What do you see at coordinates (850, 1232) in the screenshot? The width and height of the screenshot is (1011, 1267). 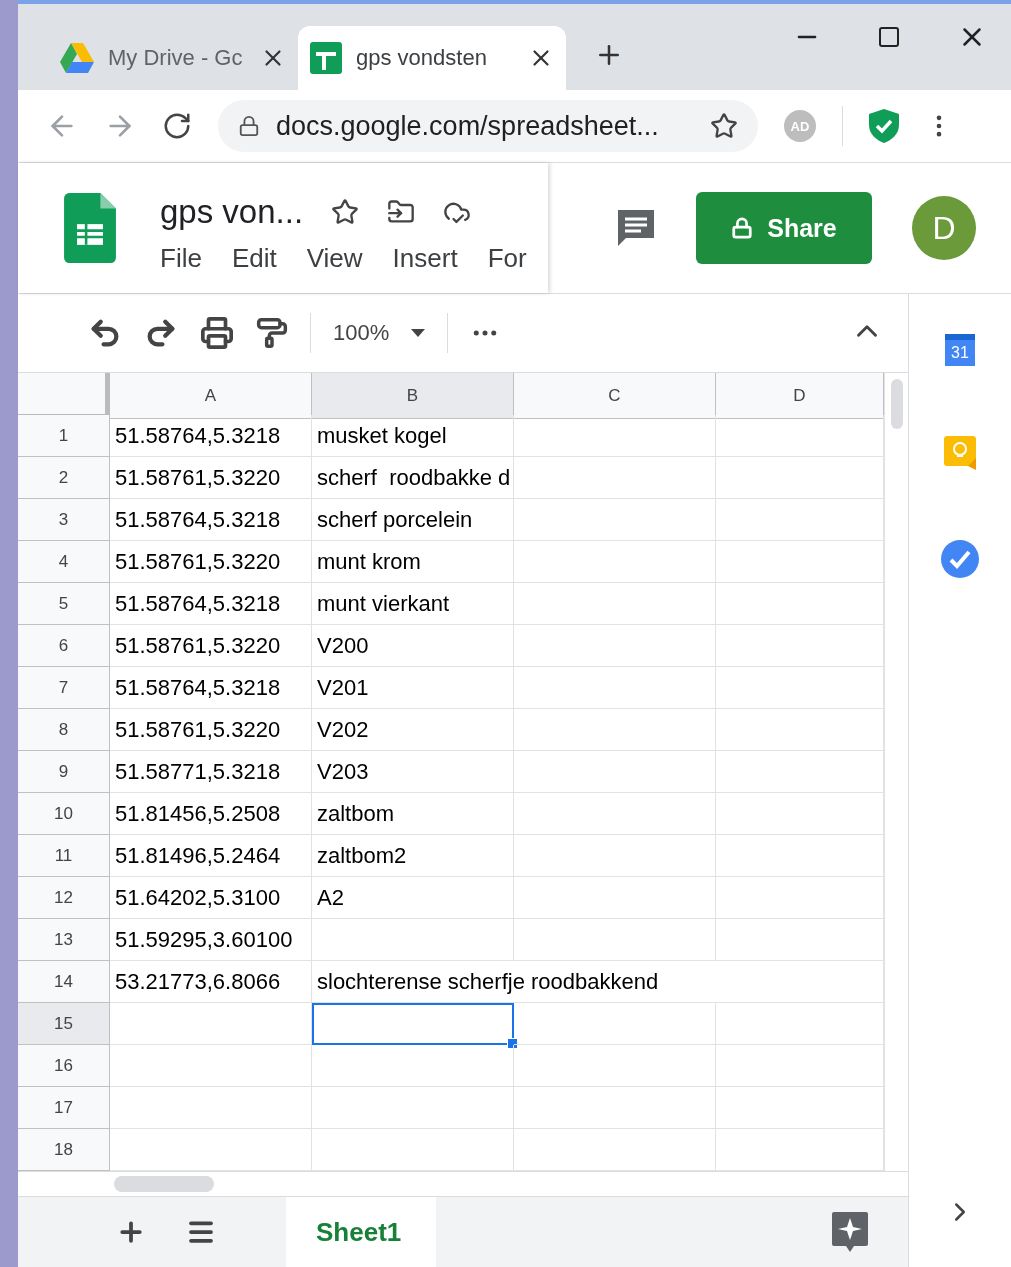 I see `explore-icon` at bounding box center [850, 1232].